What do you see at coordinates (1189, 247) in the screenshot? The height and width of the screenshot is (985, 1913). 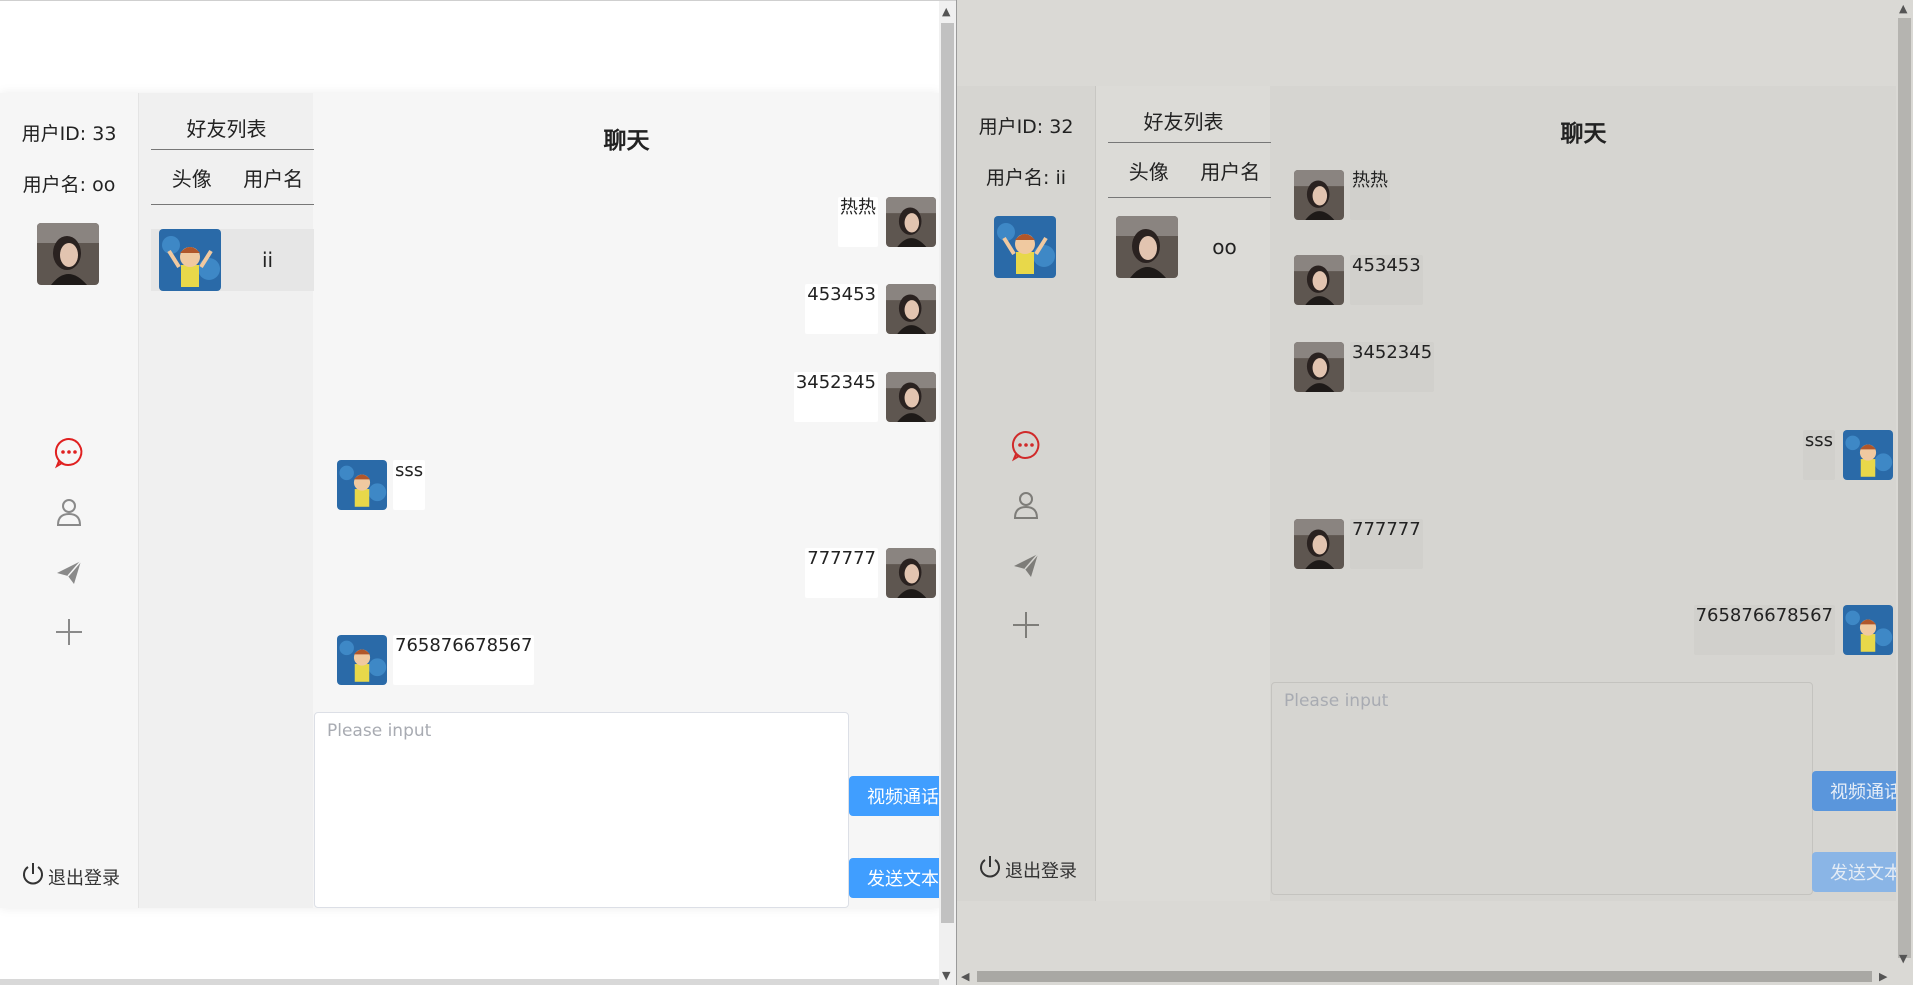 I see `friend-row: oo` at bounding box center [1189, 247].